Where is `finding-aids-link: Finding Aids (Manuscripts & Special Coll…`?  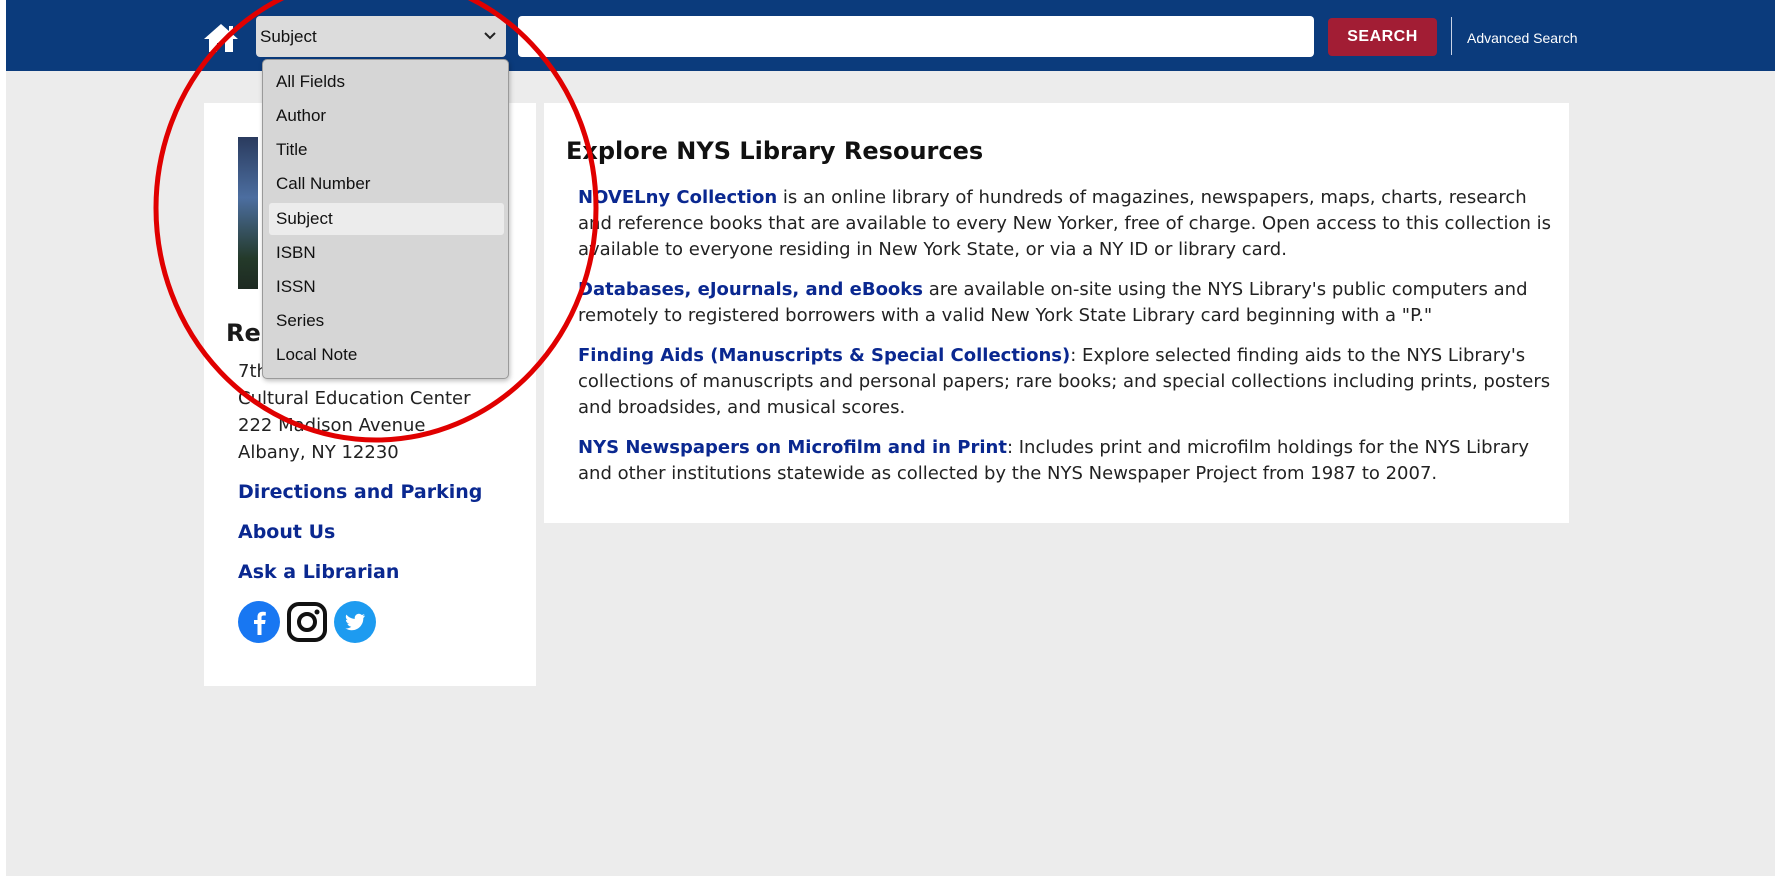 finding-aids-link: Finding Aids (Manuscripts & Special Coll… is located at coordinates (824, 355).